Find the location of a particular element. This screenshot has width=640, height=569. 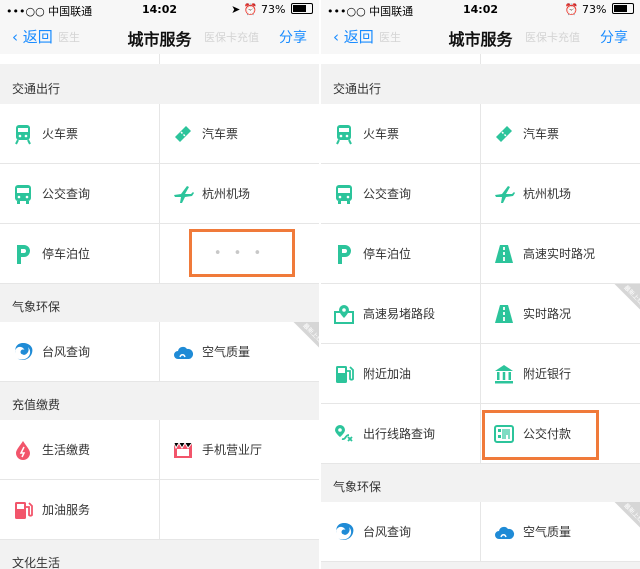

location-icon: ➤ is located at coordinates (236, 9).